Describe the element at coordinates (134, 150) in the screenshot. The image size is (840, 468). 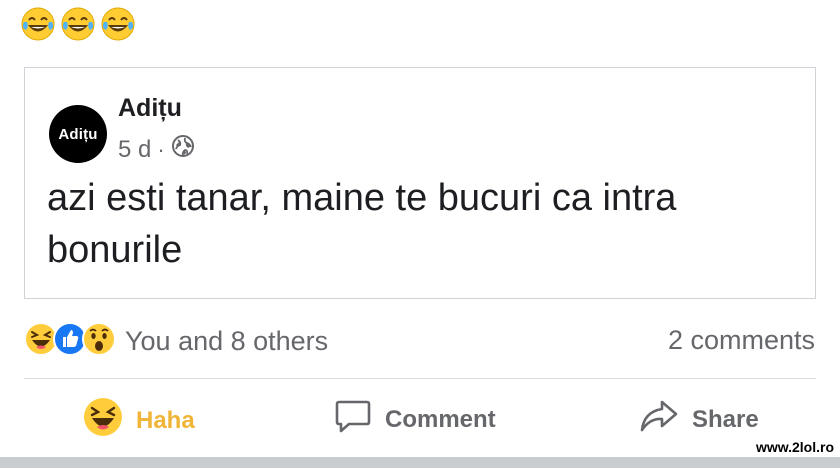
I see `post-time: 5 d` at that location.